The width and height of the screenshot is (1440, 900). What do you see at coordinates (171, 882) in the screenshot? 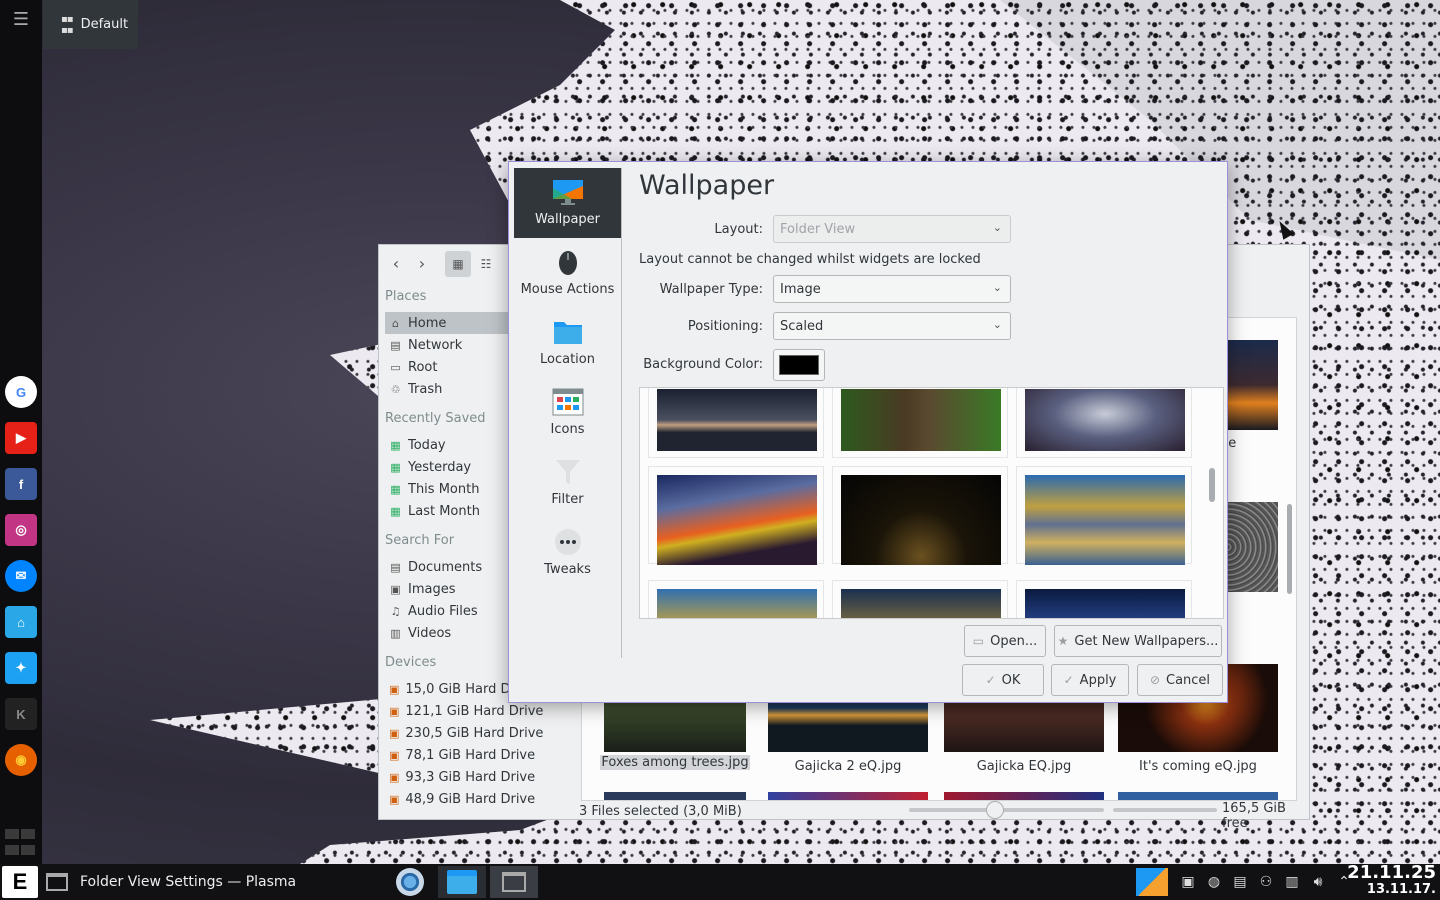
I see `task-folder-view-settings: Folder View Settings — Plasma` at bounding box center [171, 882].